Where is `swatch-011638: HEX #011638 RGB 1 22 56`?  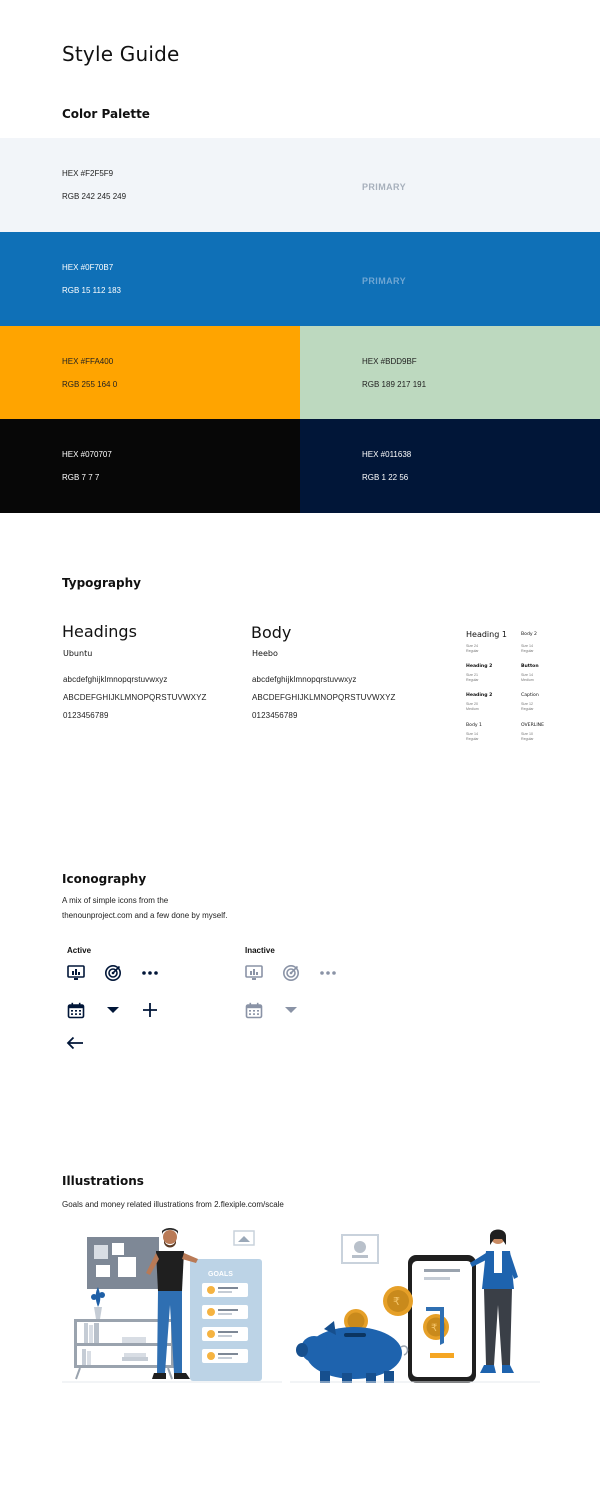
swatch-011638: HEX #011638 RGB 1 22 56 is located at coordinates (450, 466).